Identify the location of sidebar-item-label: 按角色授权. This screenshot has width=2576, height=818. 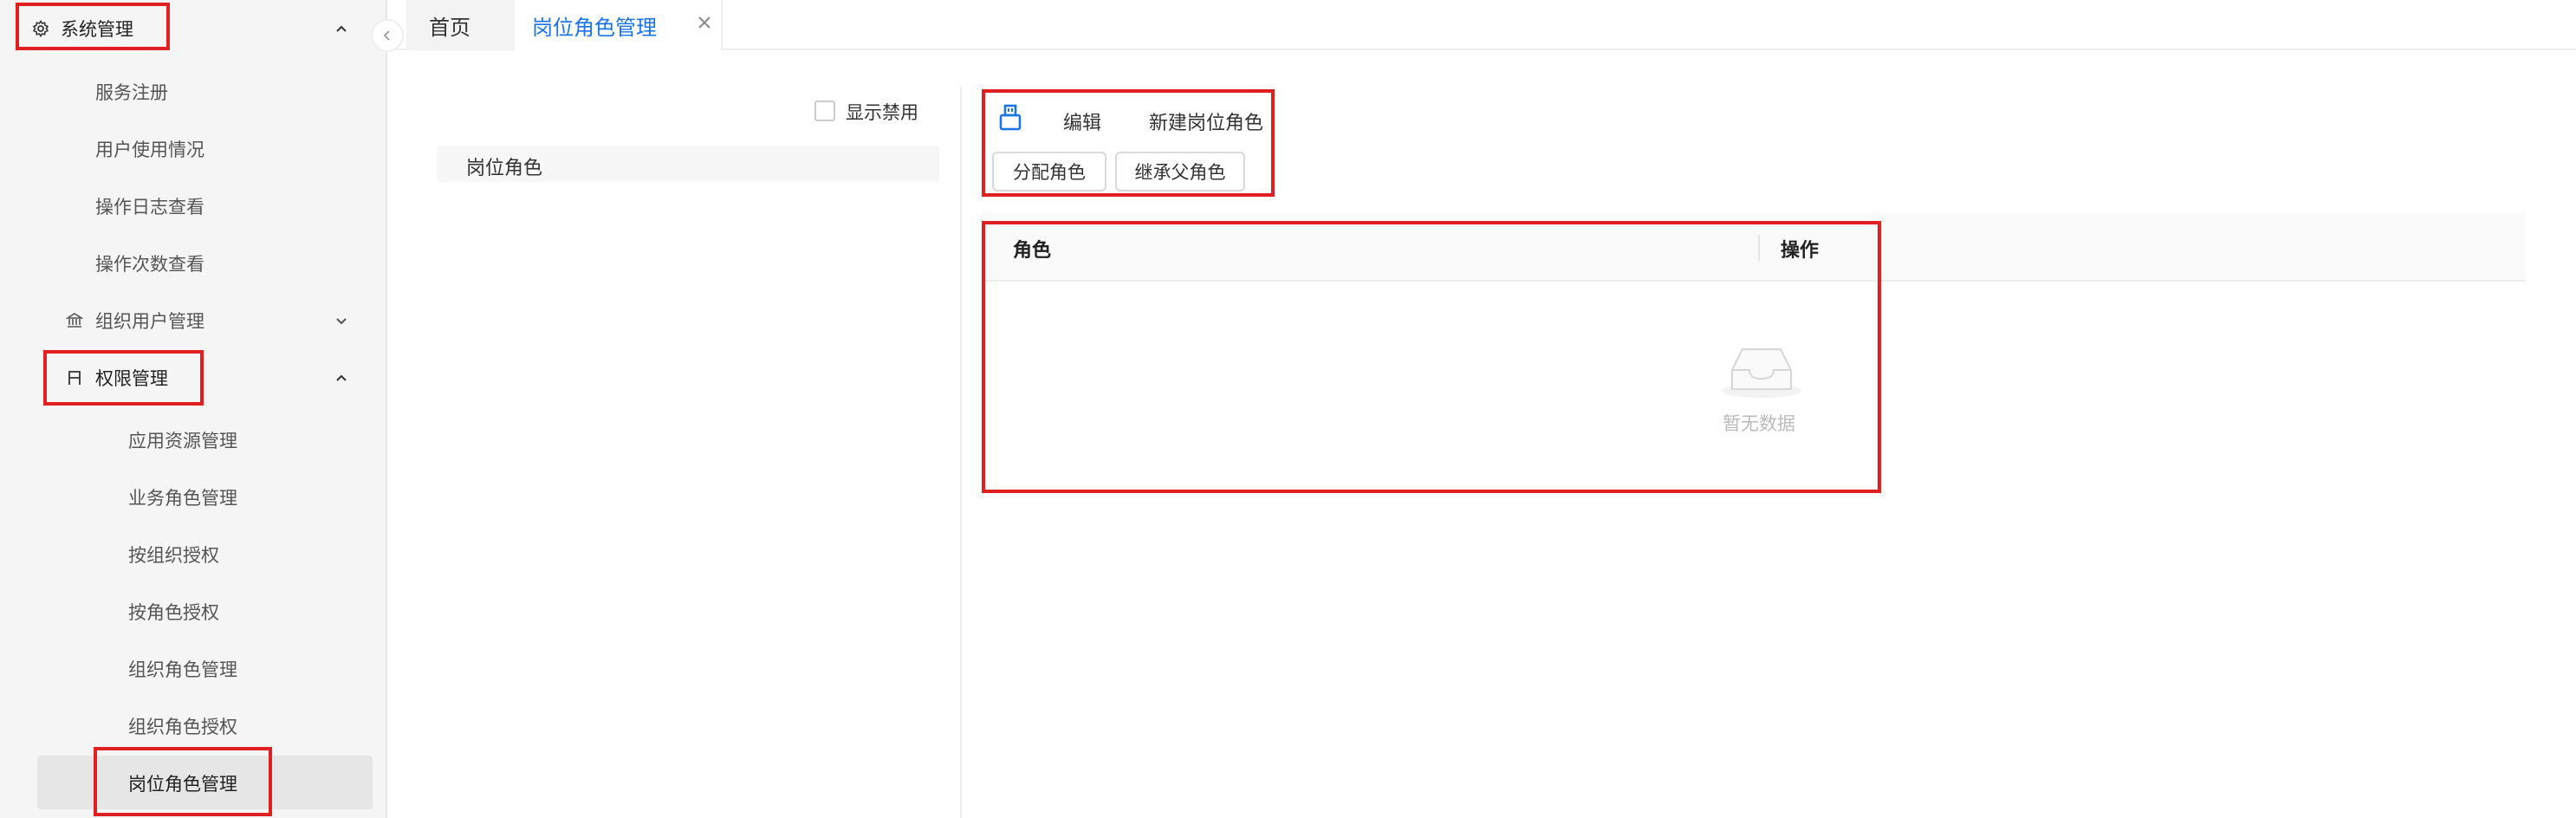
(173, 612).